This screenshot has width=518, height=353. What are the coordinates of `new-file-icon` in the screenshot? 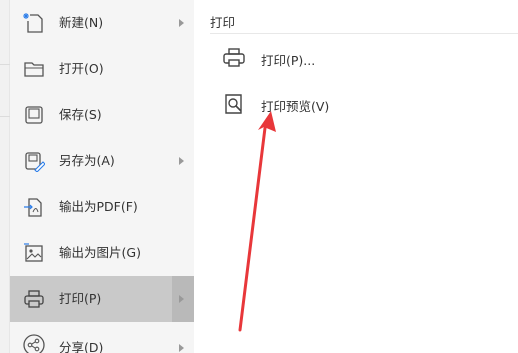 It's located at (34, 23).